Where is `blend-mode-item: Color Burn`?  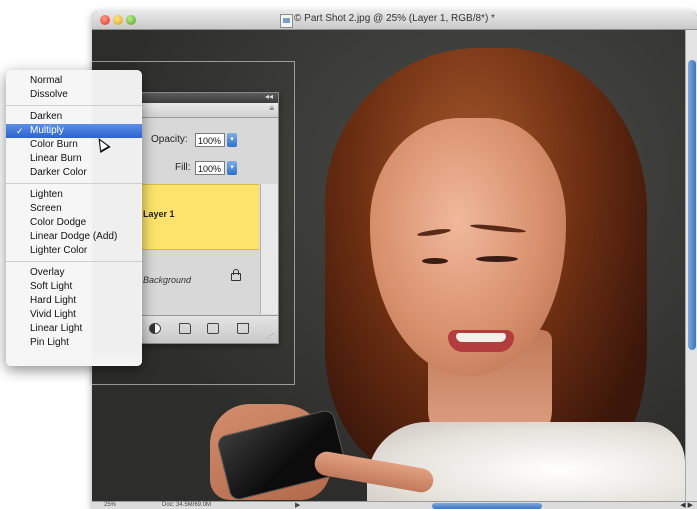 blend-mode-item: Color Burn is located at coordinates (74, 145).